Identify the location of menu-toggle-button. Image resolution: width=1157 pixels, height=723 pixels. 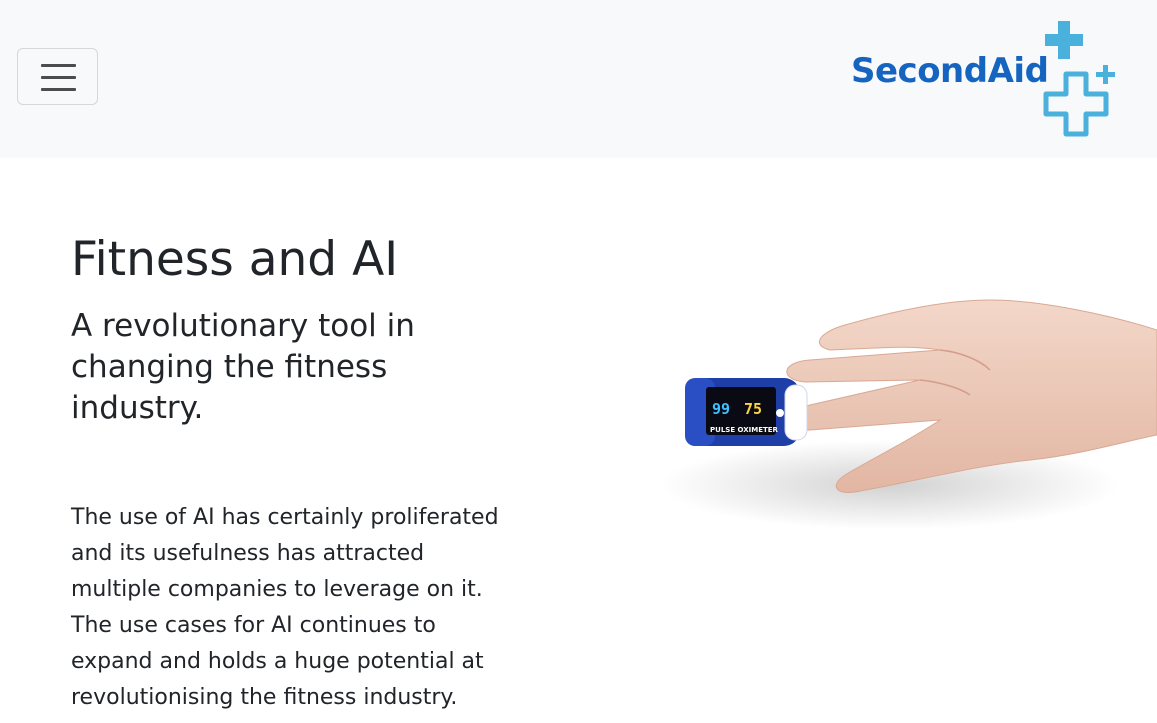
(57, 76).